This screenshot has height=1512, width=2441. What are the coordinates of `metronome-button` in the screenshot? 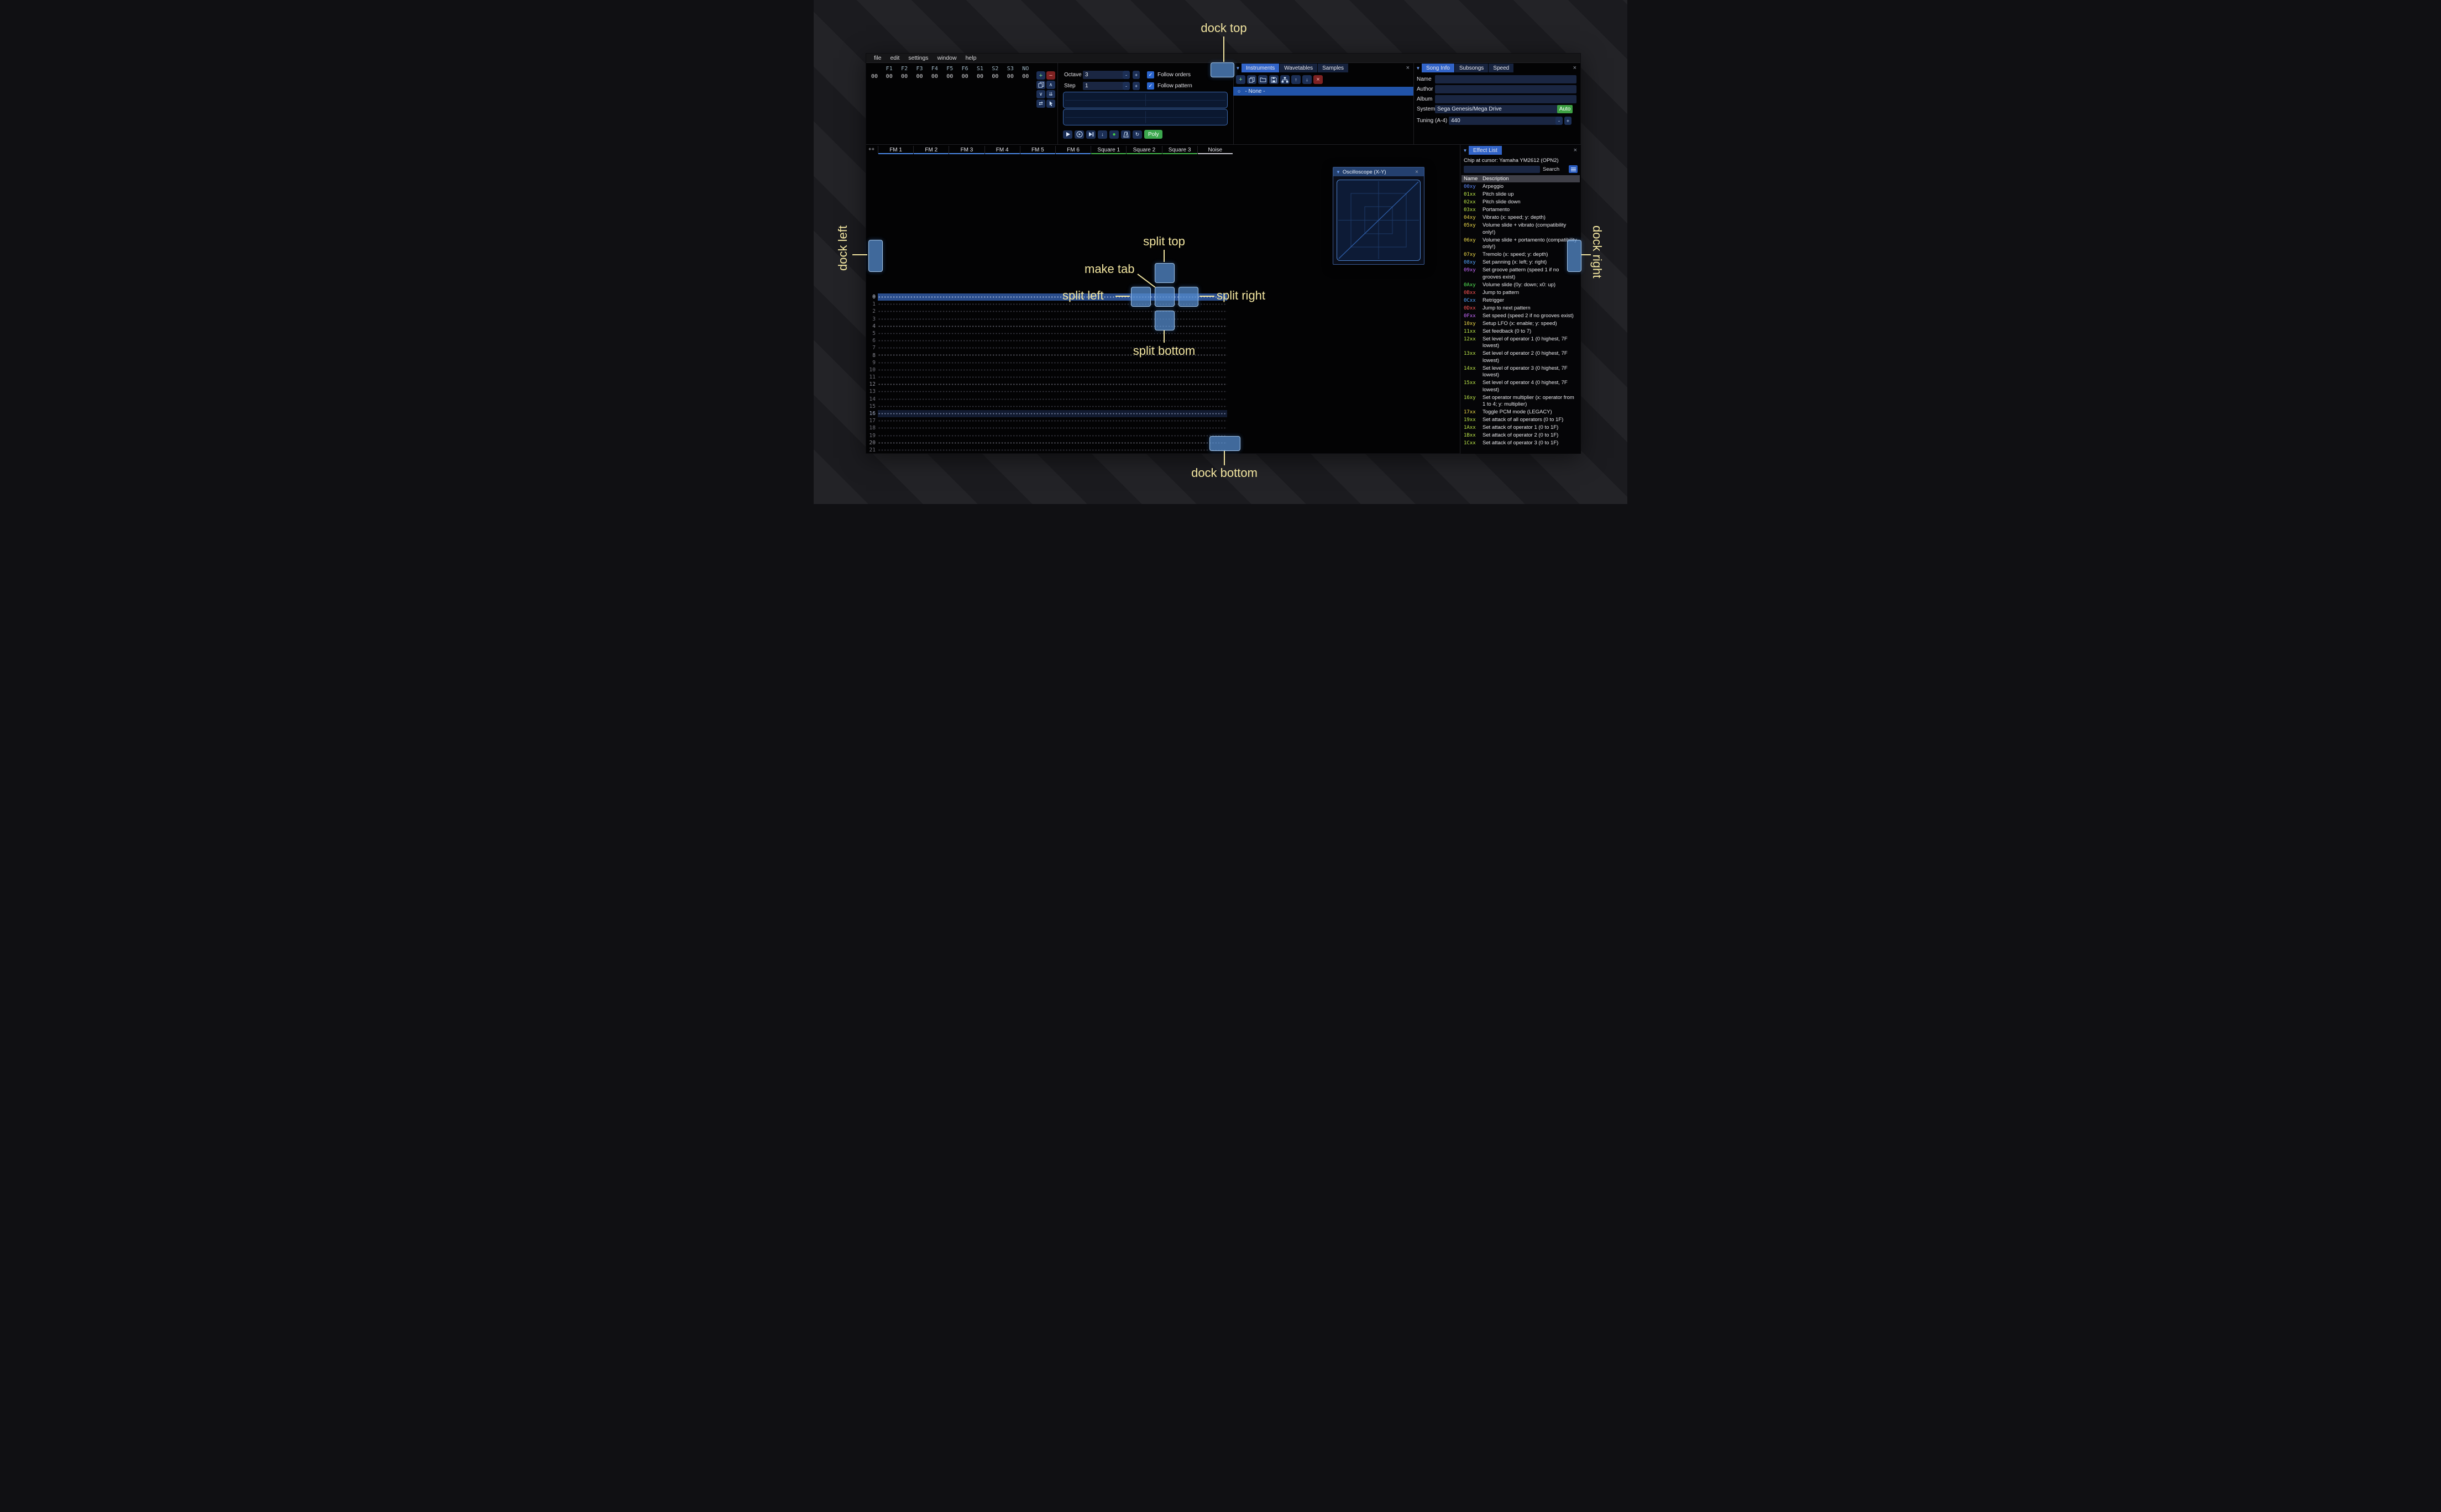 It's located at (1125, 134).